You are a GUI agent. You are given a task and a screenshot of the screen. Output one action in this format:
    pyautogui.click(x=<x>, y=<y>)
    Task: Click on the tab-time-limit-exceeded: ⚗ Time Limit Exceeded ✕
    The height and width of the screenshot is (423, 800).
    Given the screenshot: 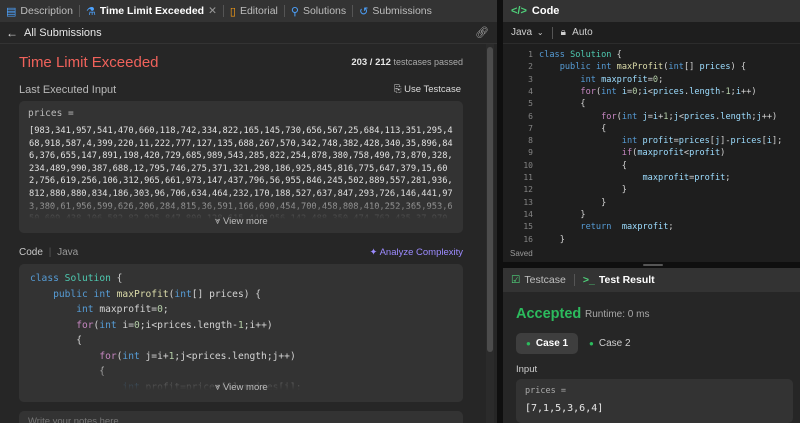 What is the action you would take?
    pyautogui.click(x=151, y=11)
    